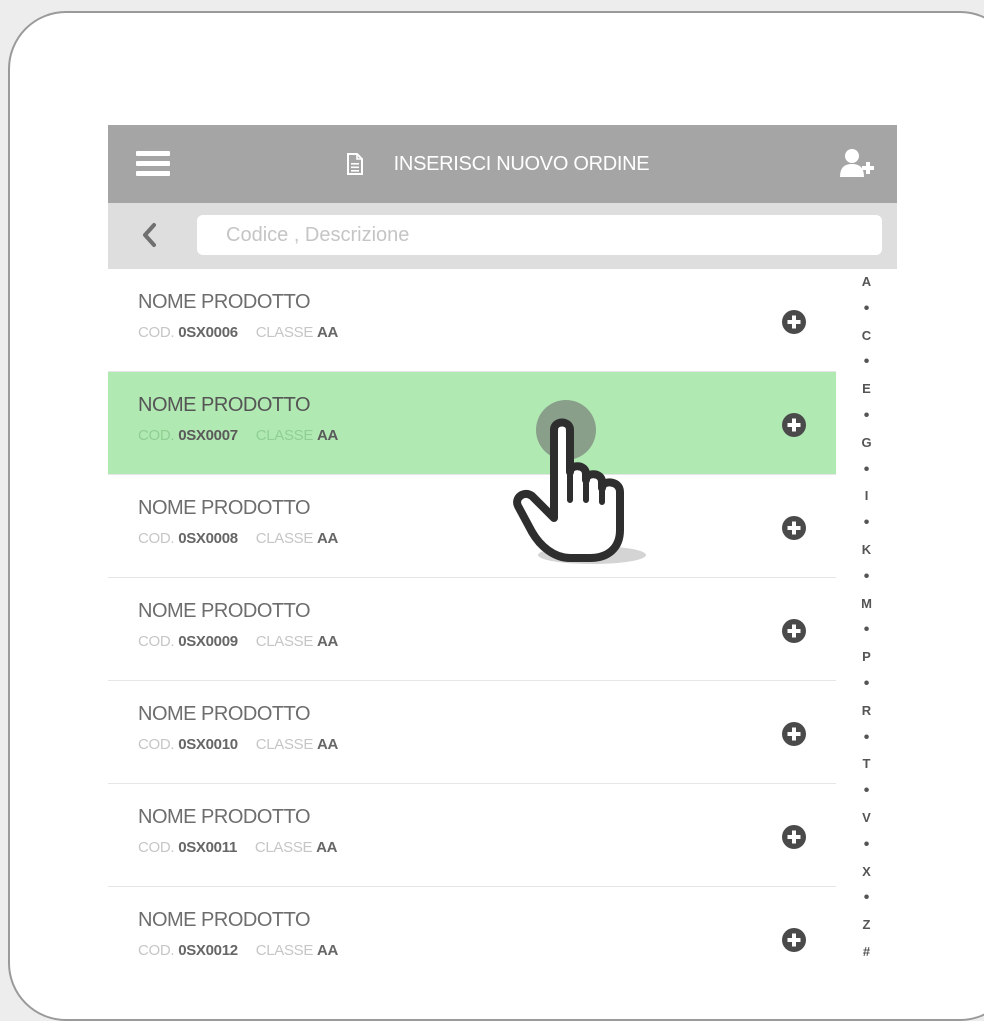  What do you see at coordinates (207, 847) in the screenshot?
I see `product-code: 0SX0011` at bounding box center [207, 847].